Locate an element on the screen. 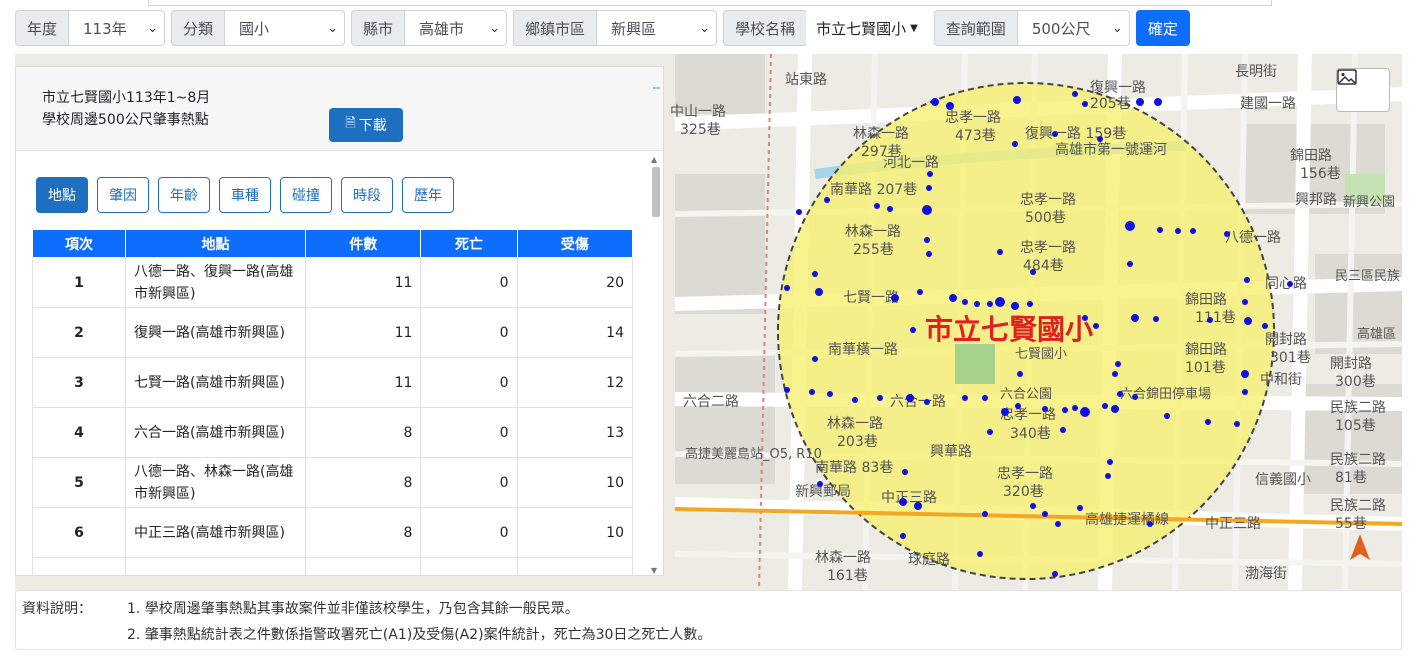 This screenshot has height=667, width=1417. district-select: 新興區 ⌄ is located at coordinates (657, 28).